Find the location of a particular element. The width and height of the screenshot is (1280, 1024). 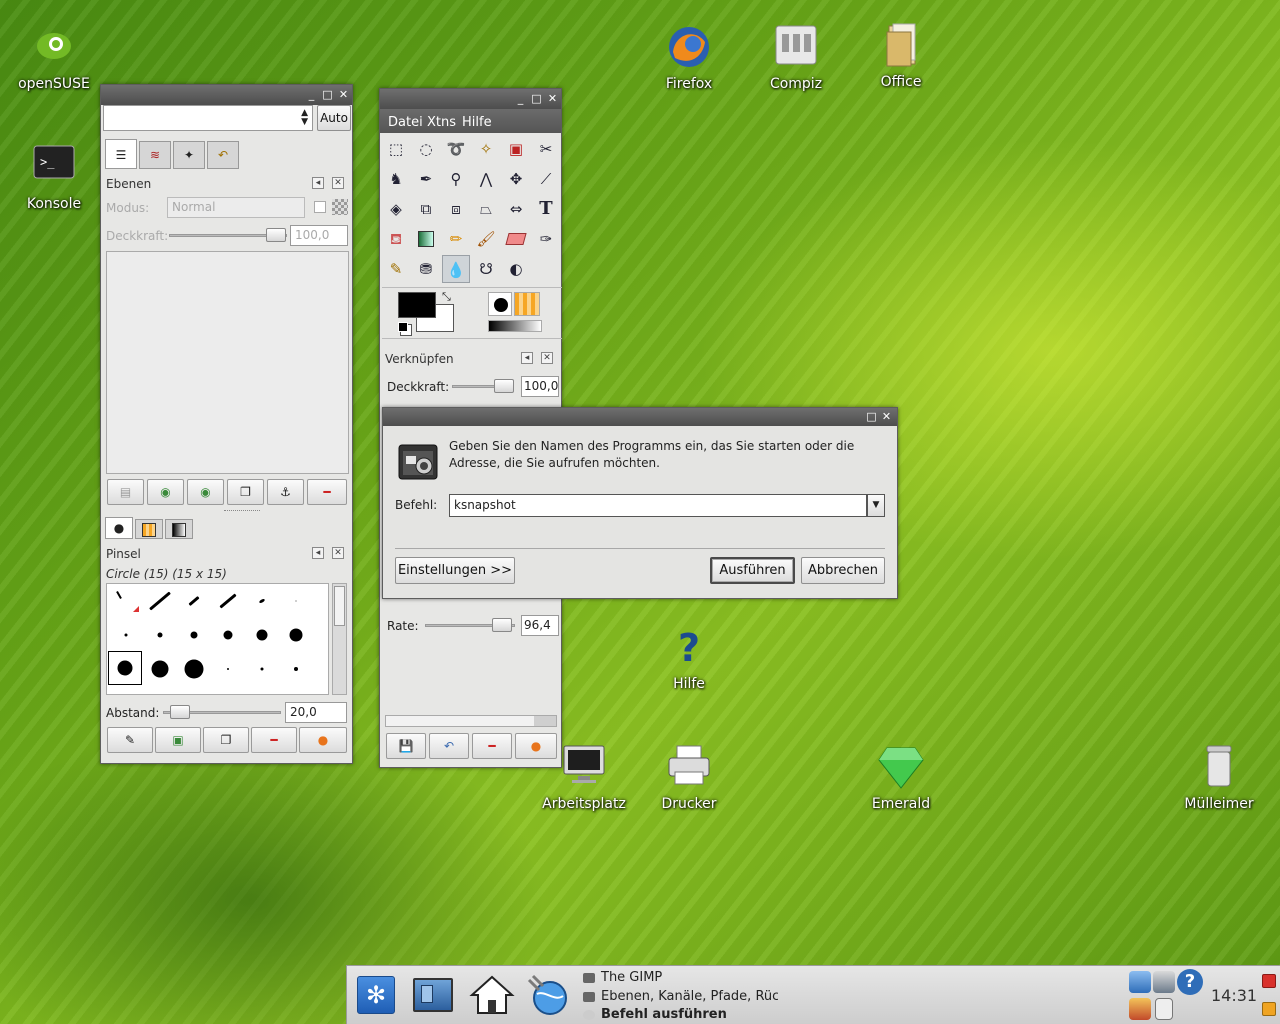

command-history-dropdown: ▼ is located at coordinates (876, 505).